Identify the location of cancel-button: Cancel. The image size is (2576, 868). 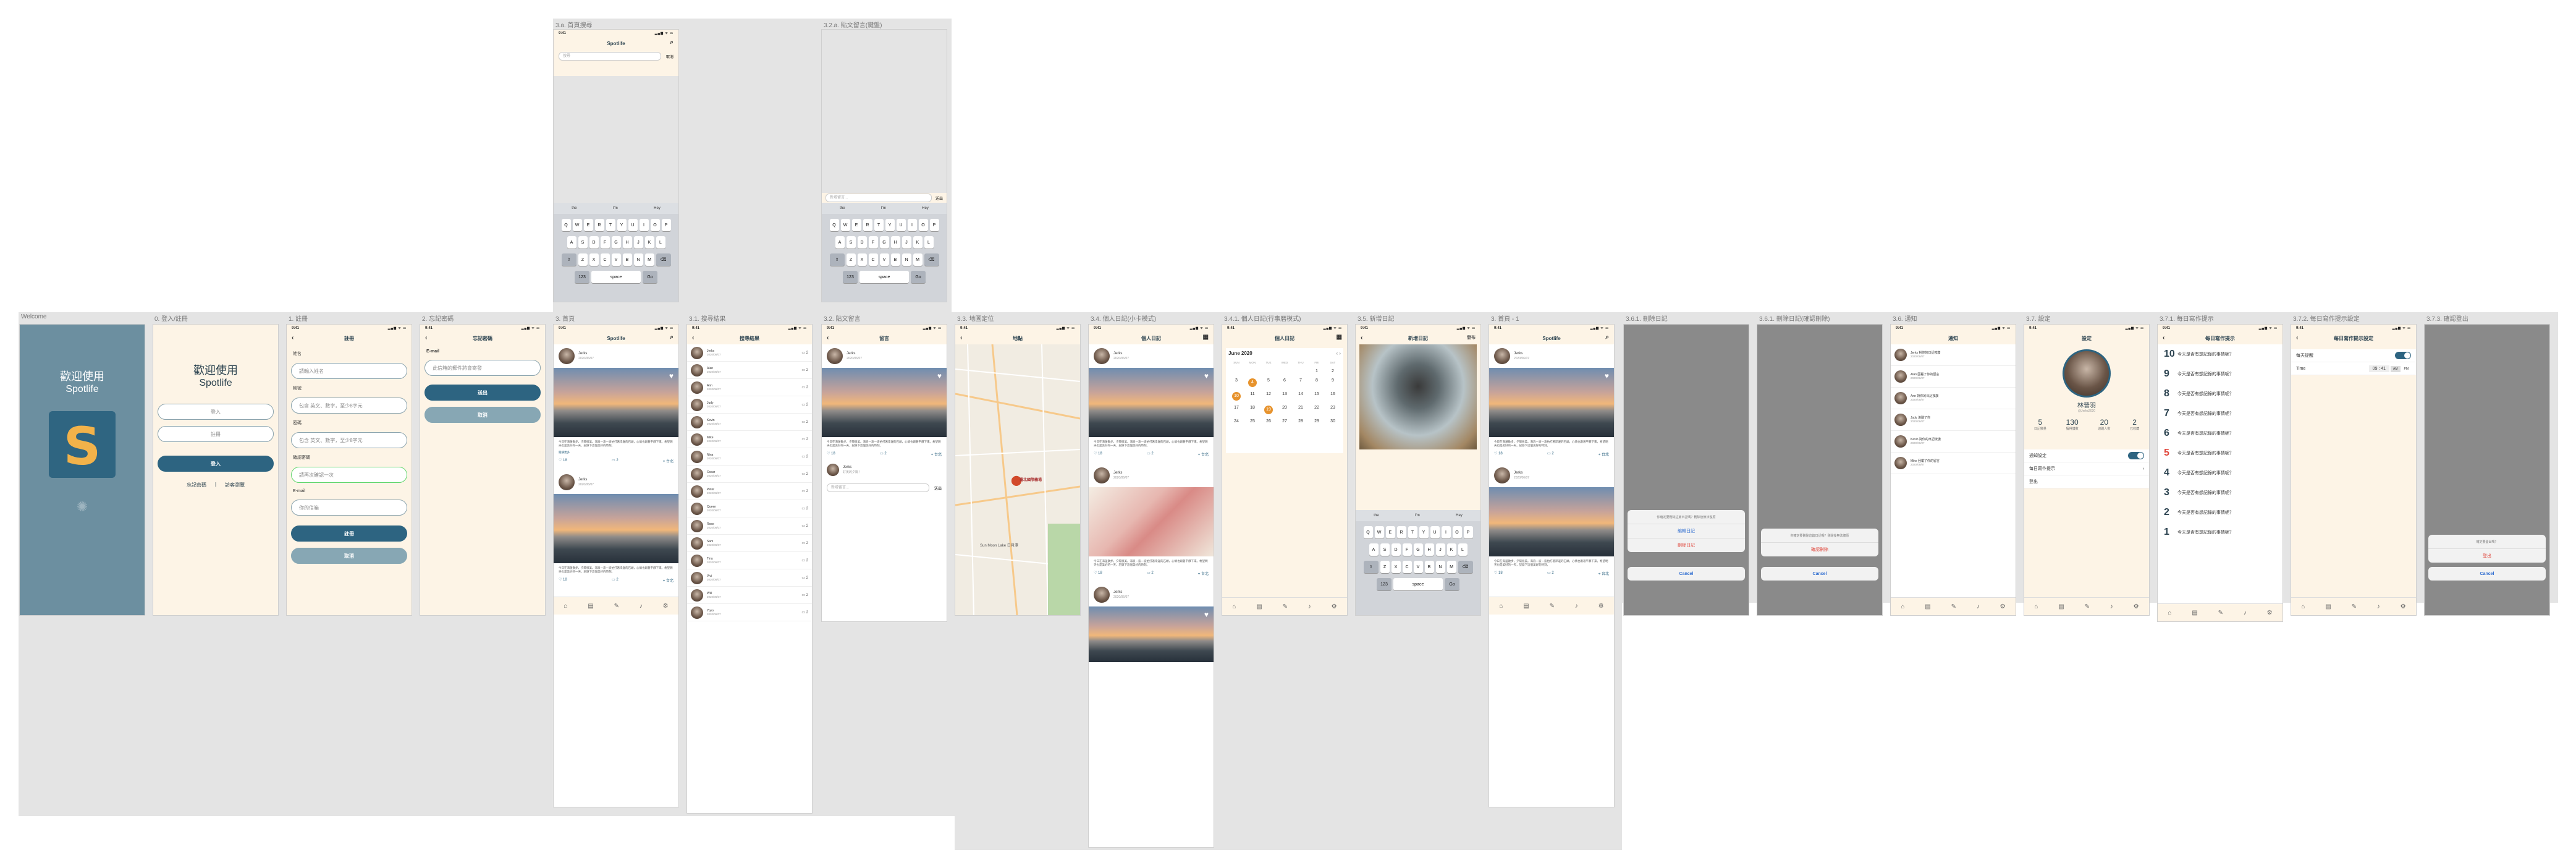
(2487, 574).